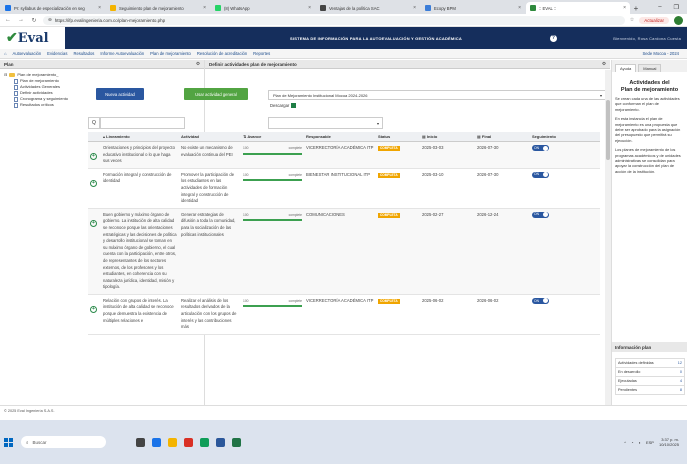  Describe the element at coordinates (158, 8) in the screenshot. I see `browser-tab: Seguimiento plan de mejoramiento ×` at that location.